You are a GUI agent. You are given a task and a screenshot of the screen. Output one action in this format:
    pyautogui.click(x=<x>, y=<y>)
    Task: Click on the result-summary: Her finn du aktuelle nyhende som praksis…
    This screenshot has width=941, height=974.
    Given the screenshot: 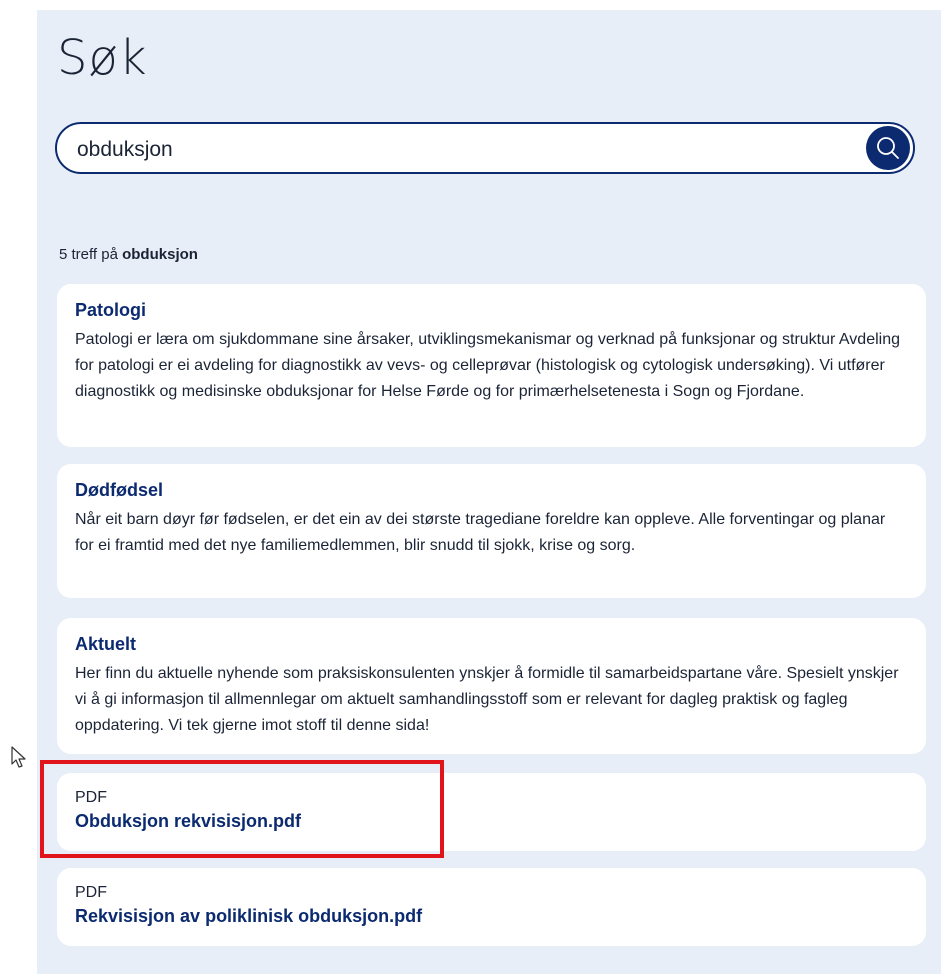 What is the action you would take?
    pyautogui.click(x=487, y=699)
    